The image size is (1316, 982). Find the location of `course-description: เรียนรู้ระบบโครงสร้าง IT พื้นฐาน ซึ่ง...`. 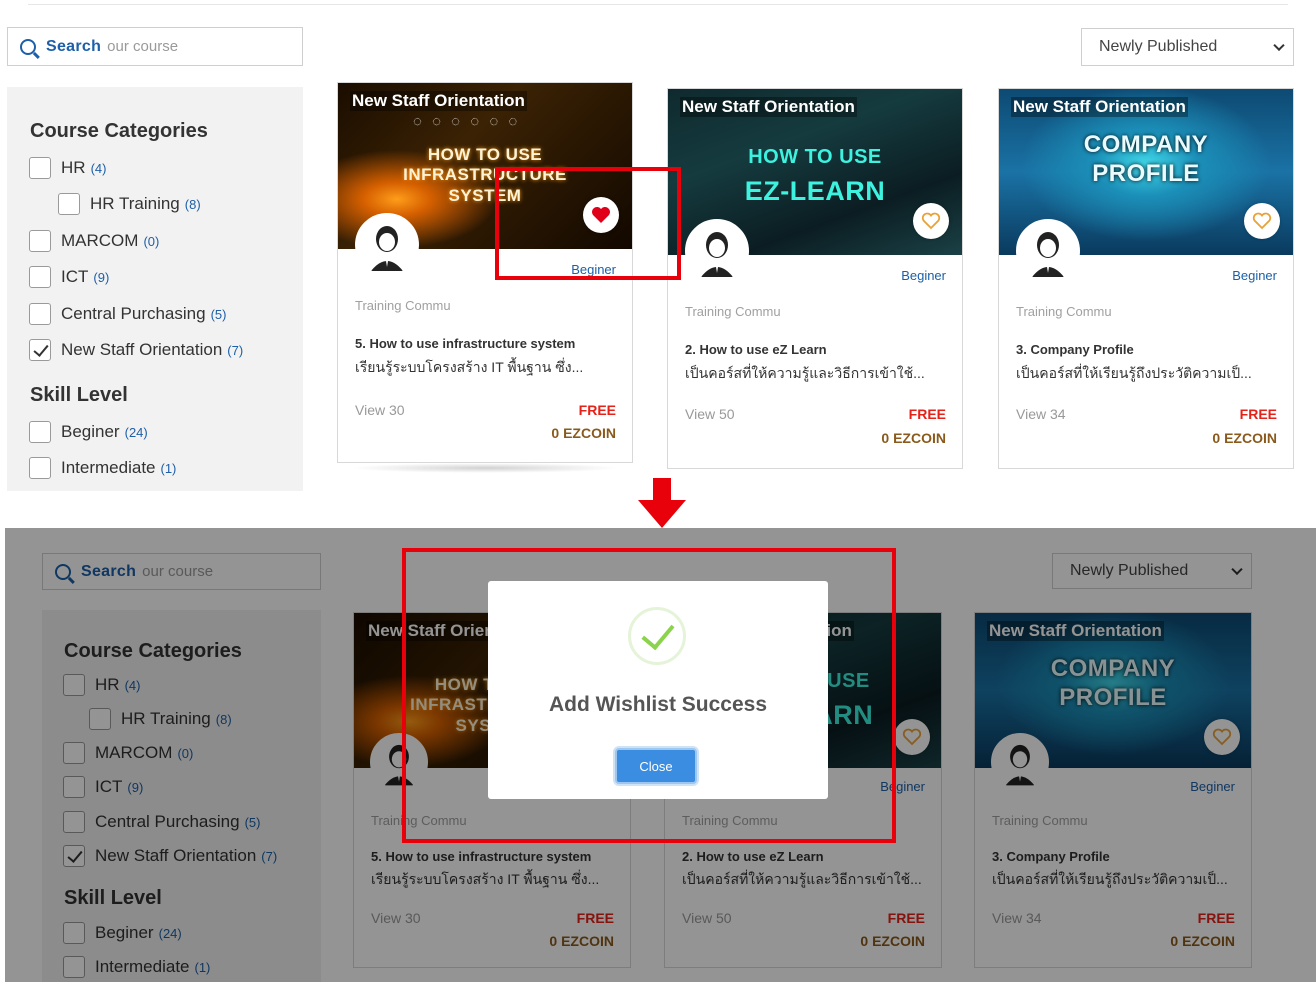

course-description: เรียนรู้ระบบโครงสร้าง IT พื้นฐาน ซึ่ง... is located at coordinates (469, 367).